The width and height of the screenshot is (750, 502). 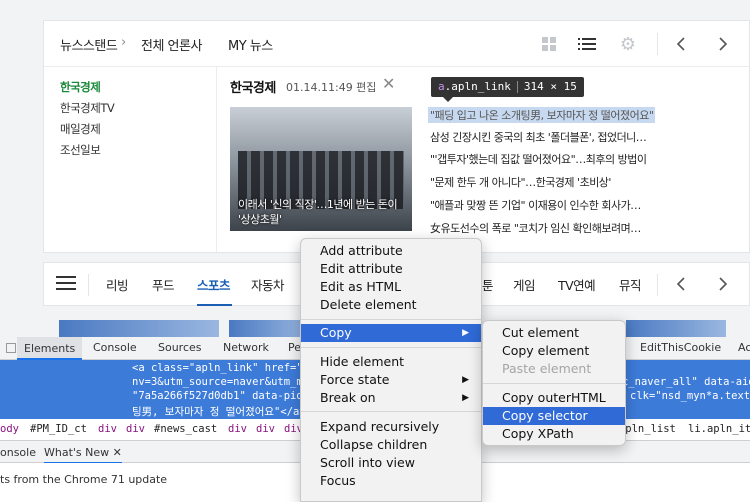 What do you see at coordinates (163, 284) in the screenshot?
I see `tab-food: 푸드` at bounding box center [163, 284].